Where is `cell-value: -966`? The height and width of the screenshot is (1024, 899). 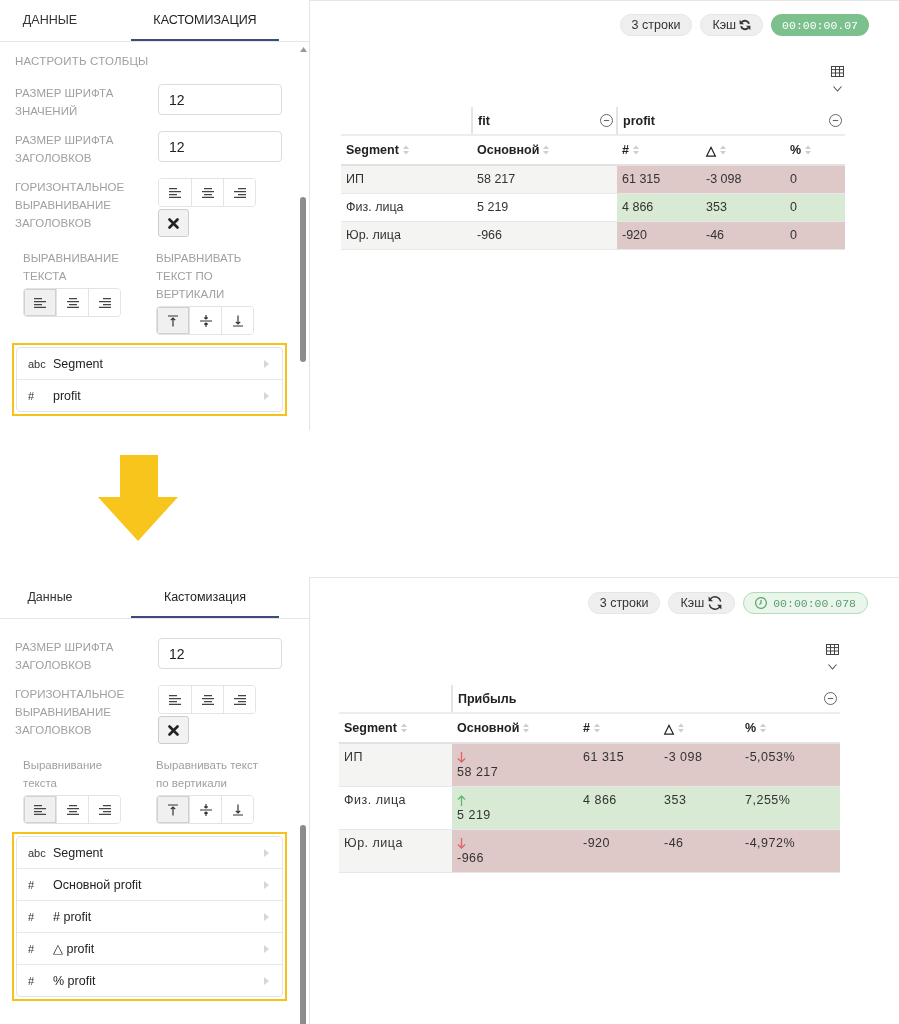
cell-value: -966 is located at coordinates (471, 858).